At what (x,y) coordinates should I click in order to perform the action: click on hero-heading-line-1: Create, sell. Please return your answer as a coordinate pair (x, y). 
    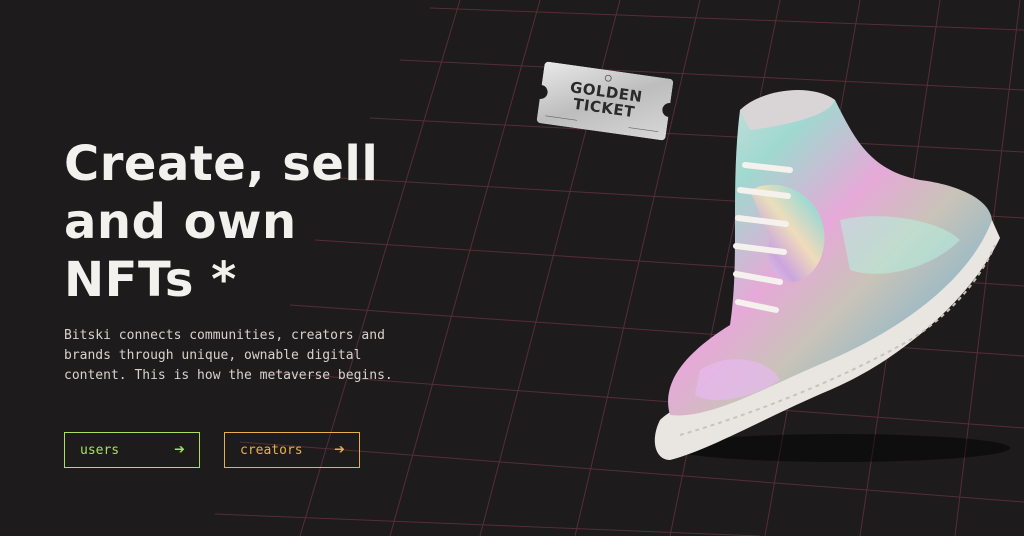
    Looking at the image, I should click on (221, 164).